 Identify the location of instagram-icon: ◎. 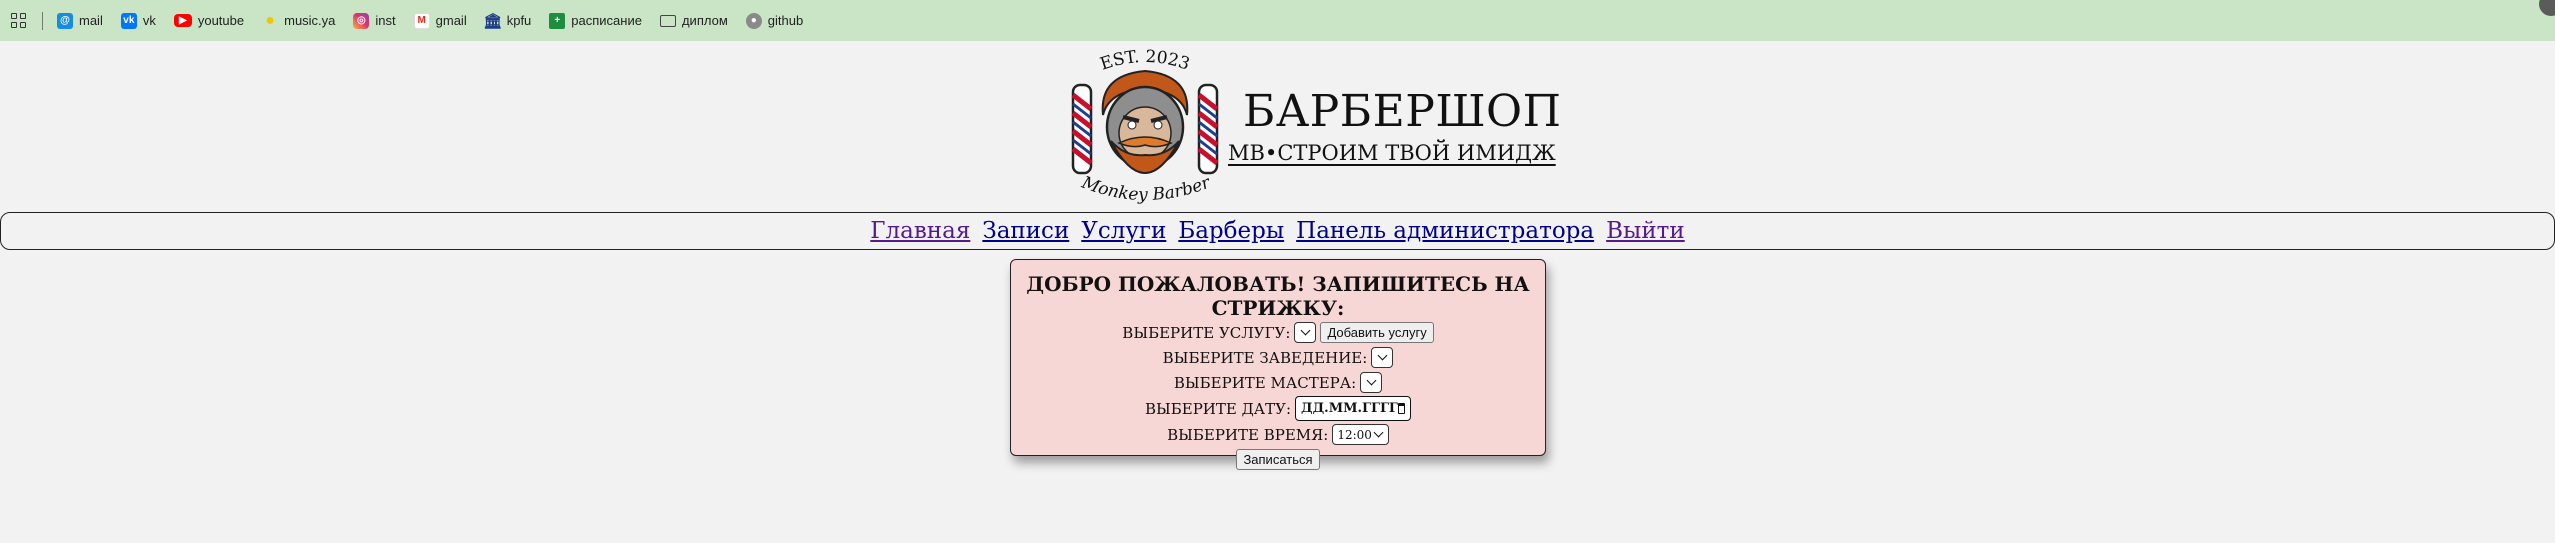
(361, 20).